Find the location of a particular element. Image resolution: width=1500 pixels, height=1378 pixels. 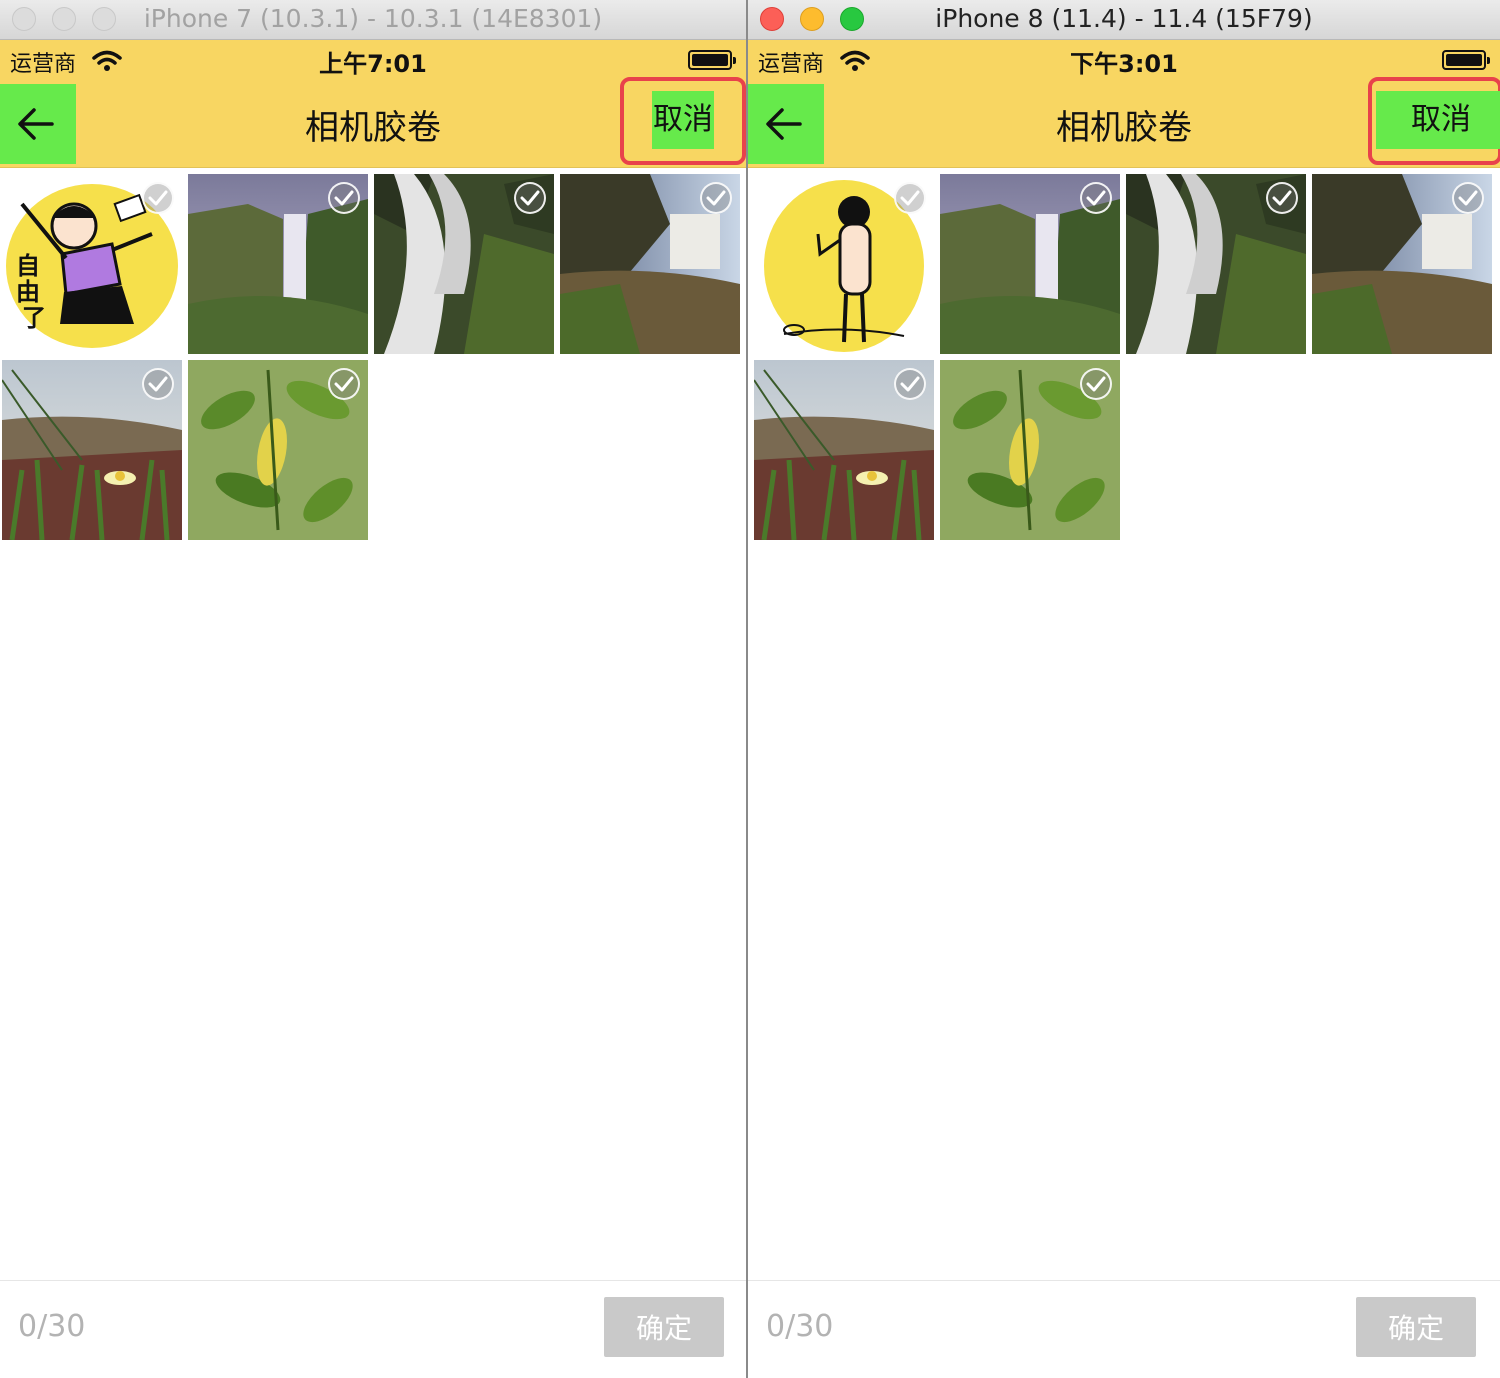

window-titlebar: iPhone 7 (10.3.1) - 10.3.1 (14E8301) is located at coordinates (373, 20).